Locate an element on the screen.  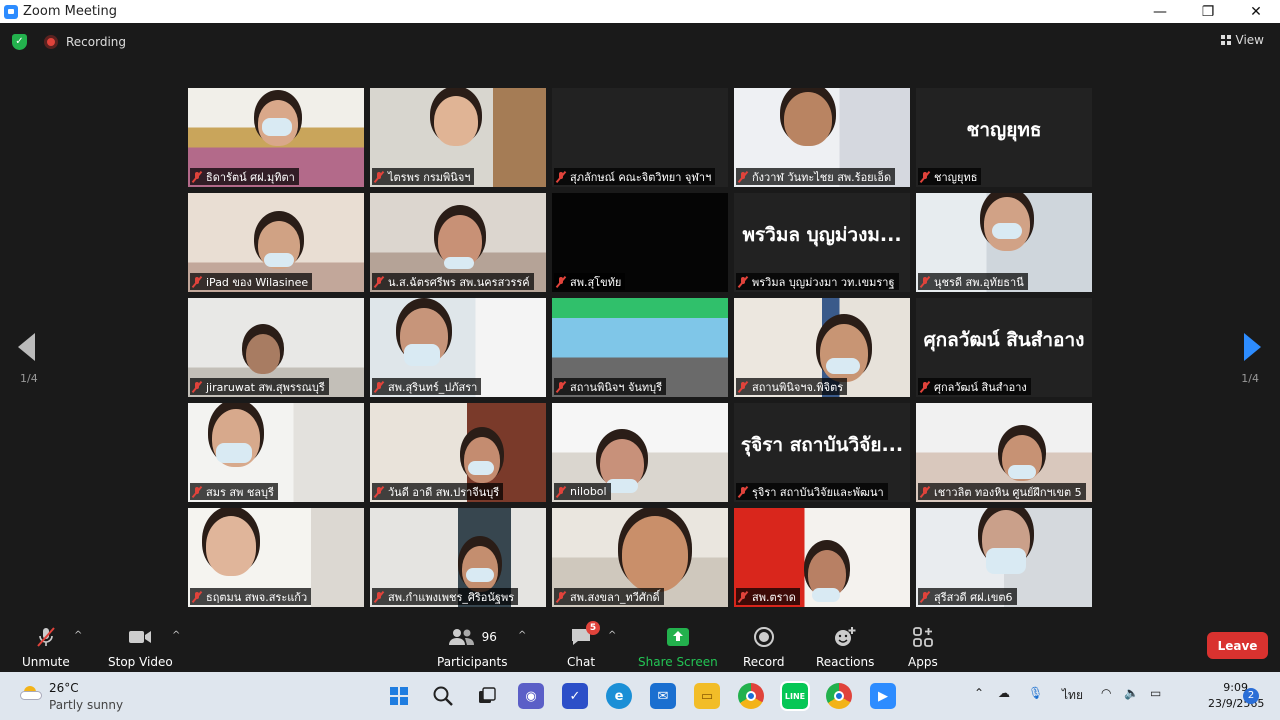
close-button: ✕ is located at coordinates (1256, 11).